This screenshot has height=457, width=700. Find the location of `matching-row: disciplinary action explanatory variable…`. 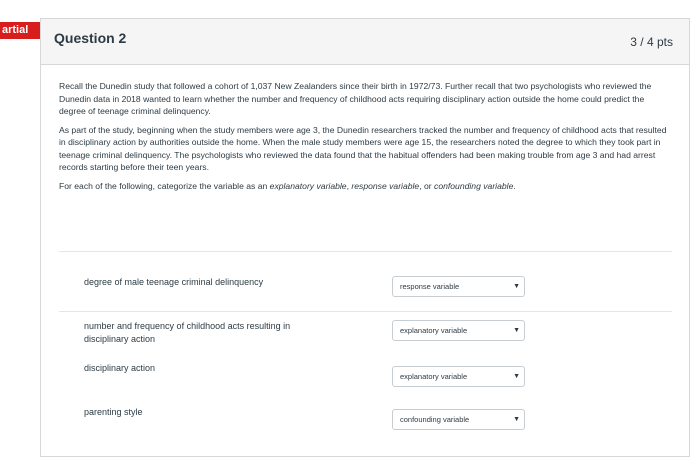

matching-row: disciplinary action explanatory variable… is located at coordinates (365, 378).